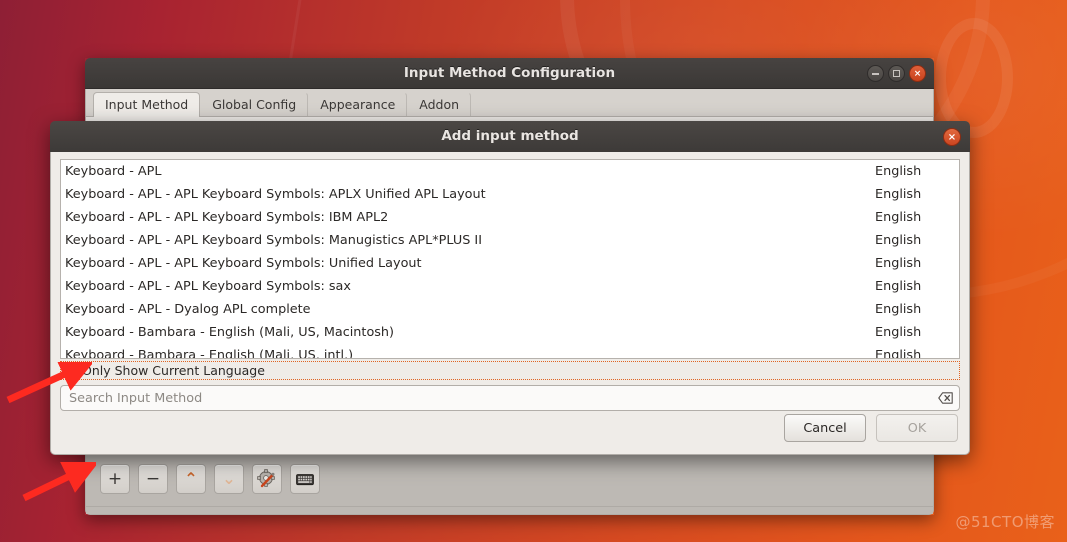 This screenshot has width=1067, height=542. Describe the element at coordinates (875, 73) in the screenshot. I see `minimize-icon` at that location.